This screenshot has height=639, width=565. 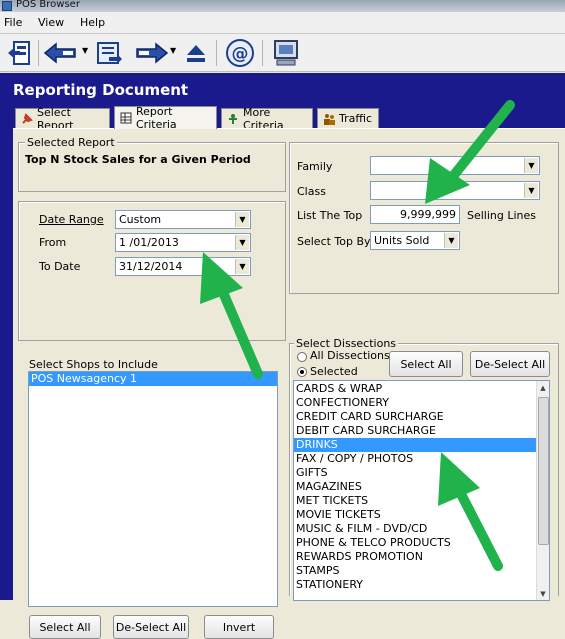 I want to click on shops-label: Select Shops to Include, so click(x=93, y=364).